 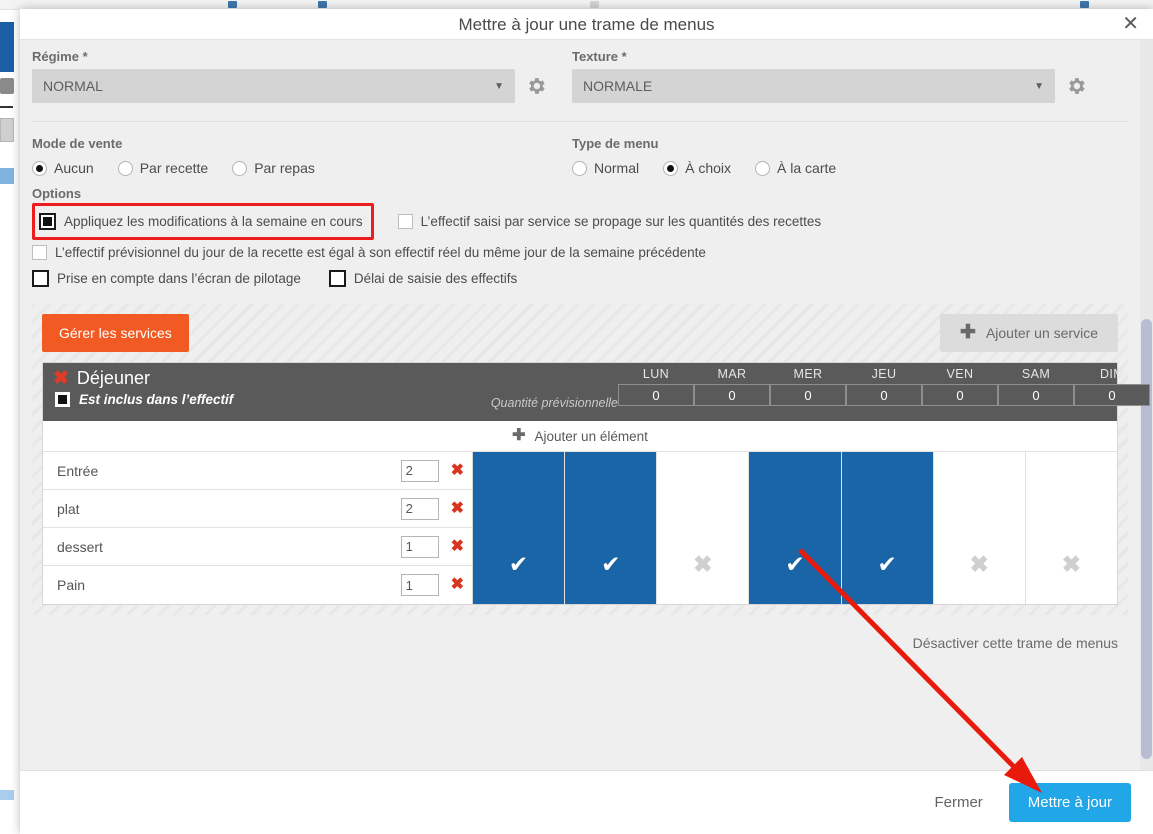 What do you see at coordinates (960, 374) in the screenshot?
I see `day-header: VEN` at bounding box center [960, 374].